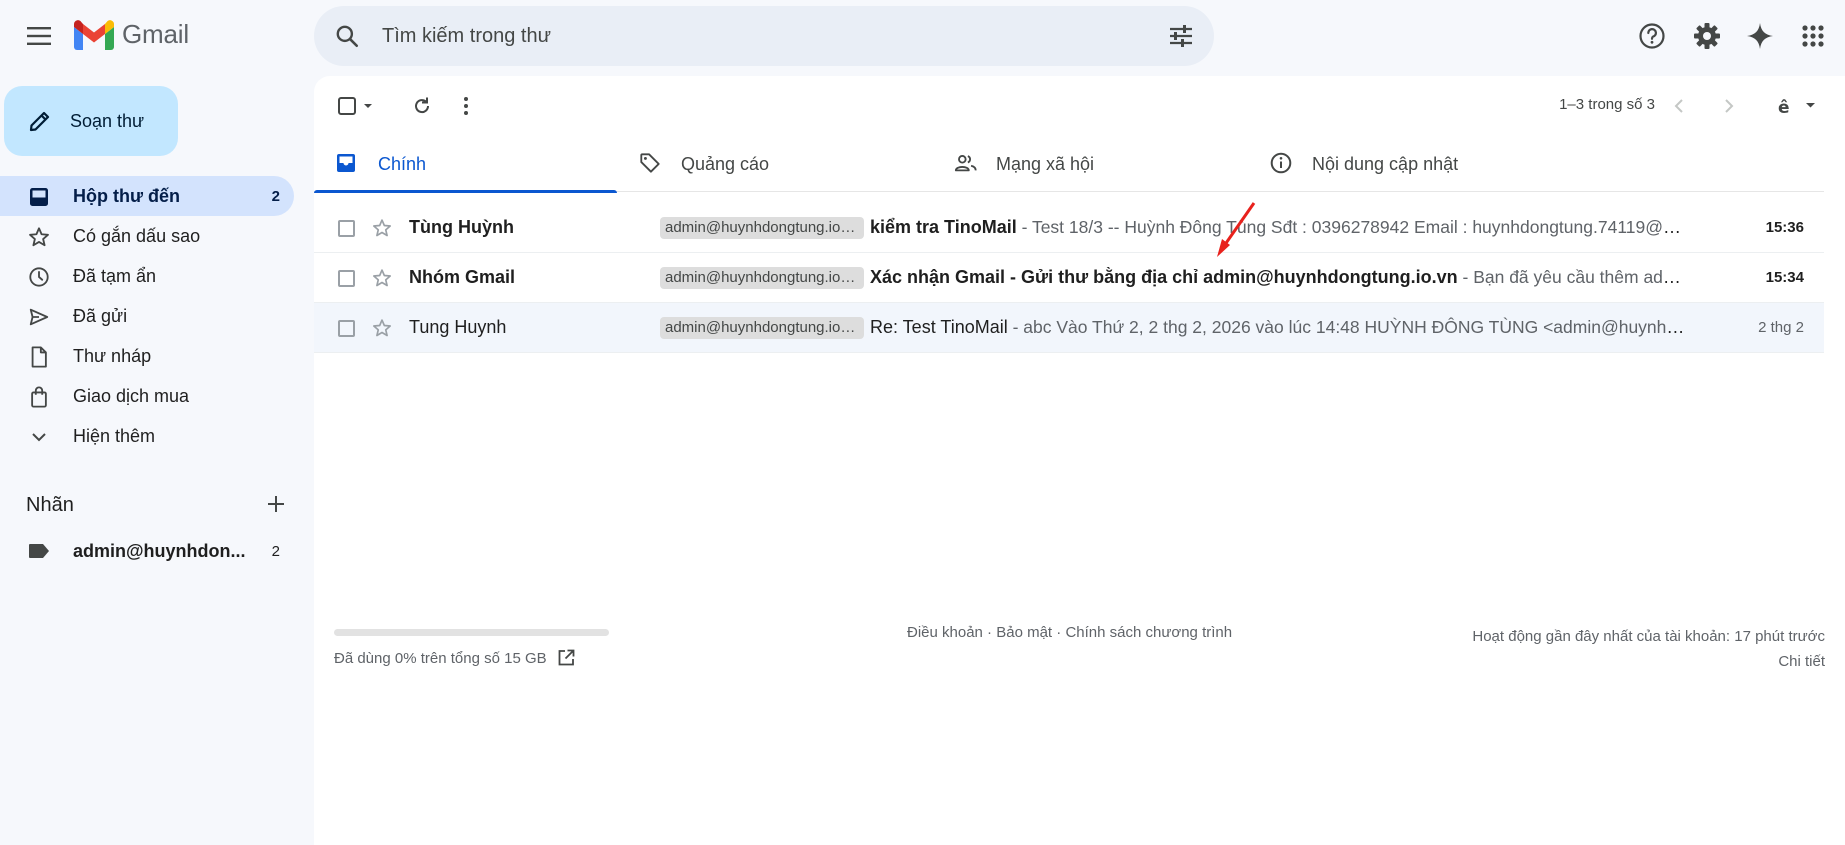  Describe the element at coordinates (1607, 104) in the screenshot. I see `pagination-text: 1–3 trong số 3` at that location.